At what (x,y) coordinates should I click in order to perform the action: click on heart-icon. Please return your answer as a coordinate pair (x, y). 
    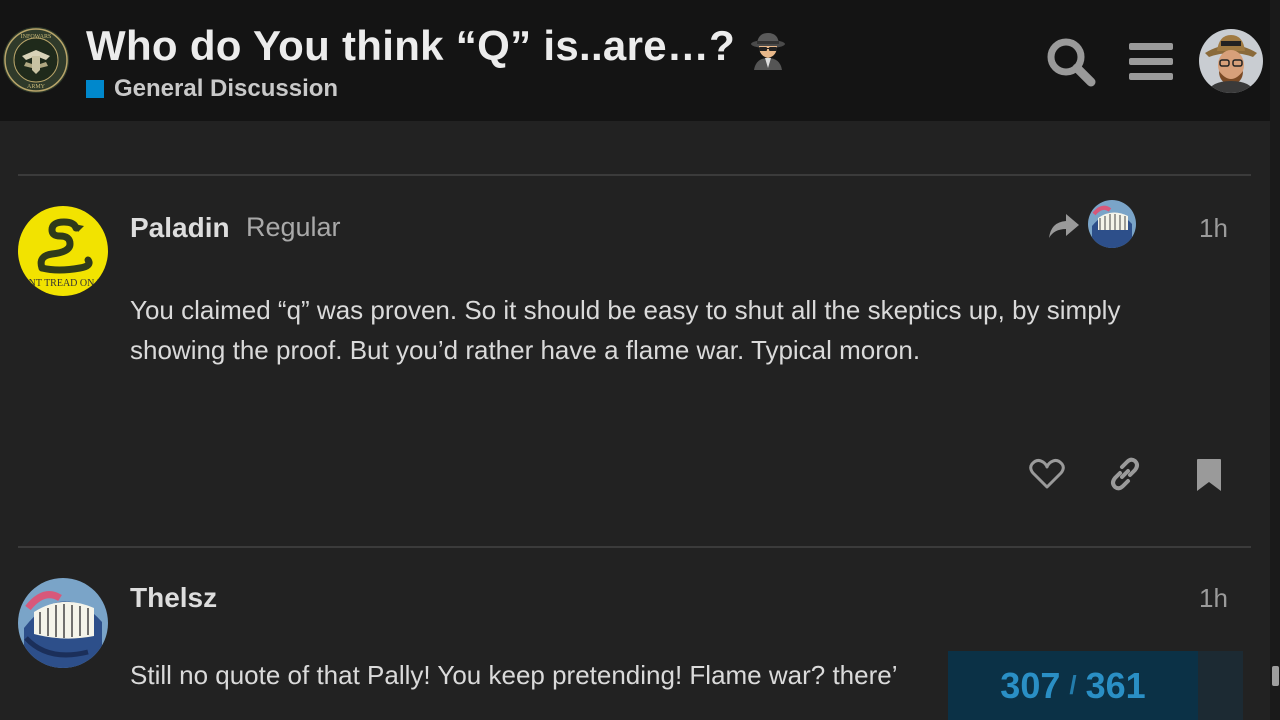
    Looking at the image, I should click on (1047, 473).